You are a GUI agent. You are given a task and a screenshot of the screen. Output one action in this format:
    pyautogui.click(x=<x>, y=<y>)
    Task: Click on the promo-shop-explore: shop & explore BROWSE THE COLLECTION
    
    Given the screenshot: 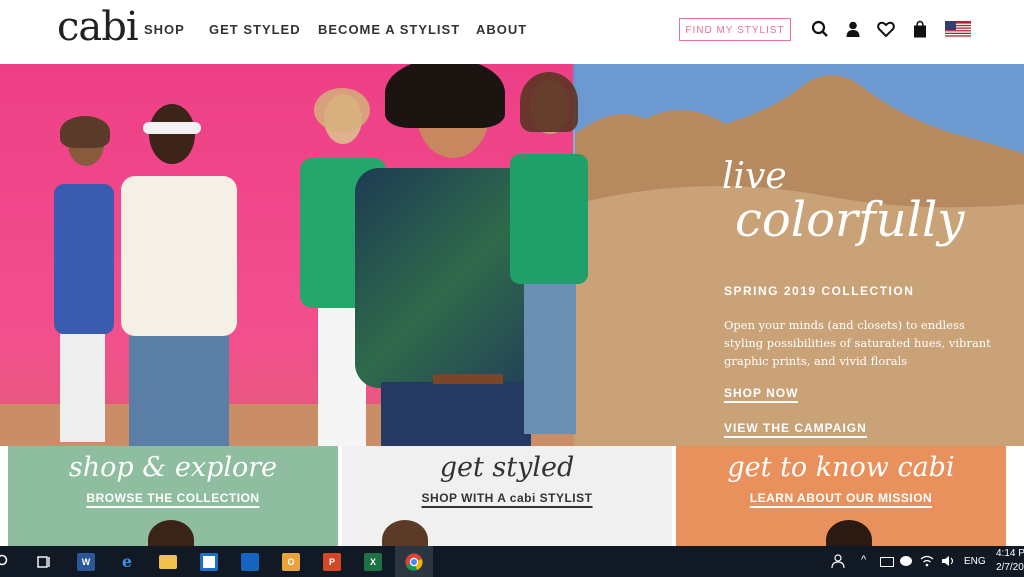 What is the action you would take?
    pyautogui.click(x=173, y=496)
    